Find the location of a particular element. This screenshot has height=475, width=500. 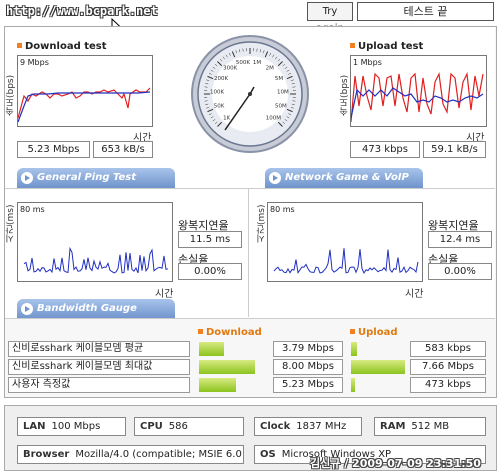

tab-general-ping-label: General Ping Test is located at coordinates (87, 177).